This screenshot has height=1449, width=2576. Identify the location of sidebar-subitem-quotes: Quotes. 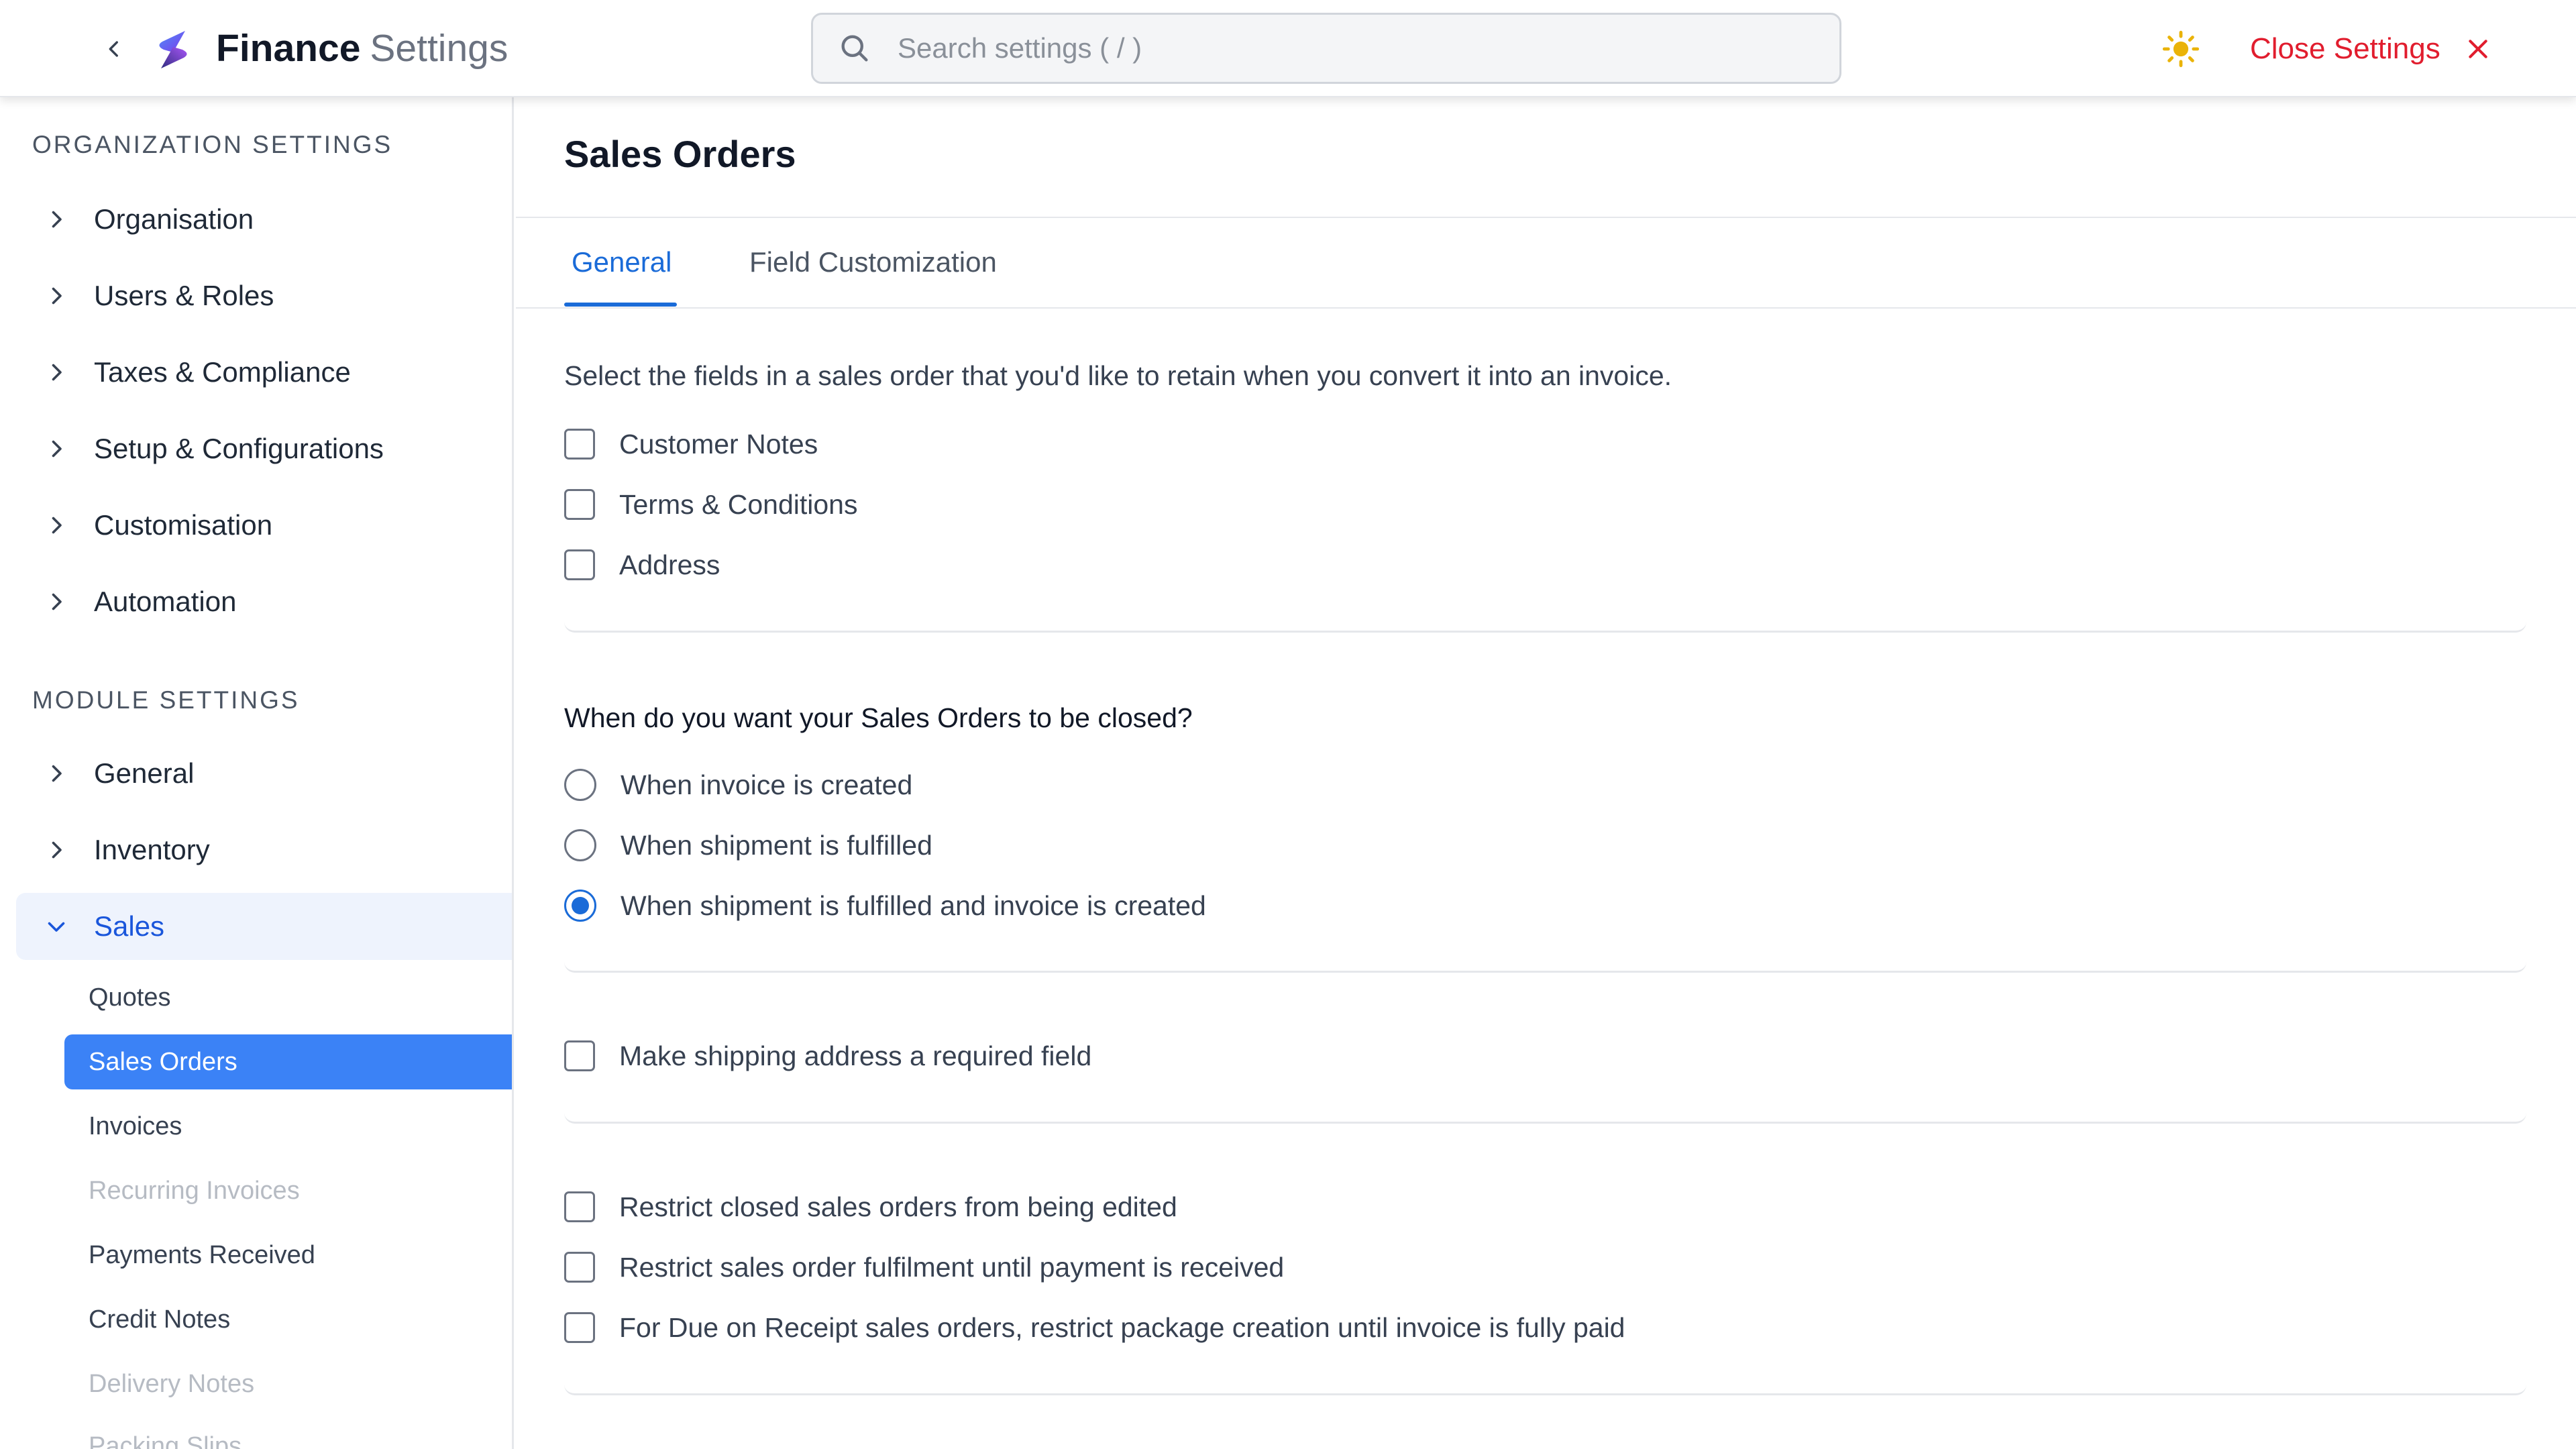
(288, 997).